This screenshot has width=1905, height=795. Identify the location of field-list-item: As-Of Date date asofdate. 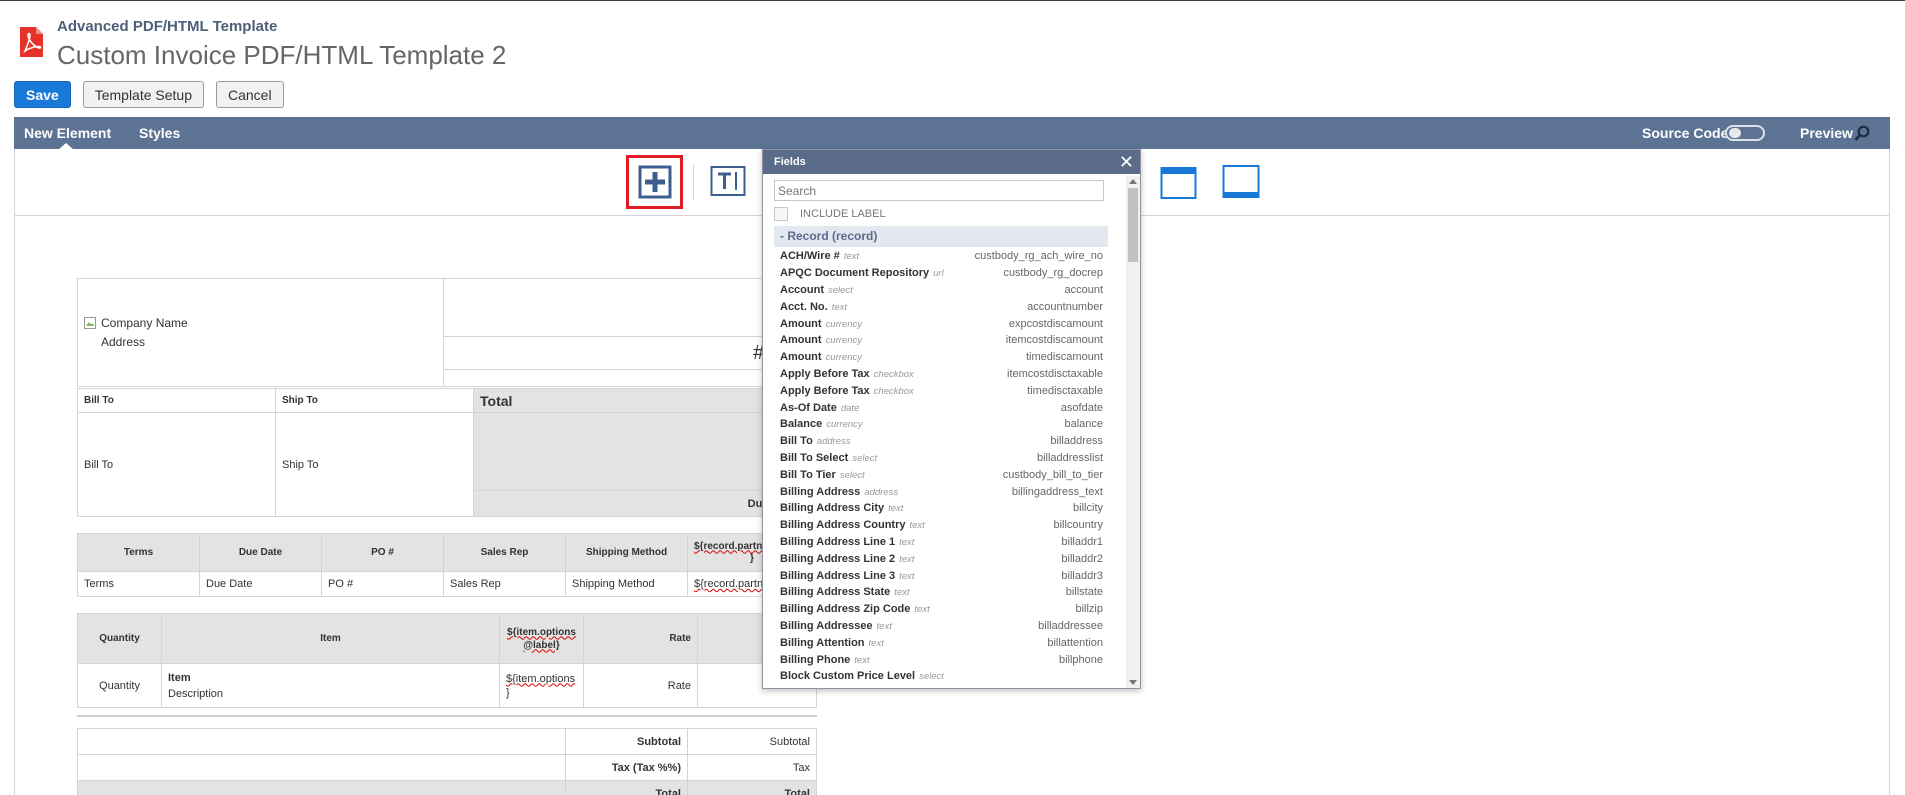
(941, 407).